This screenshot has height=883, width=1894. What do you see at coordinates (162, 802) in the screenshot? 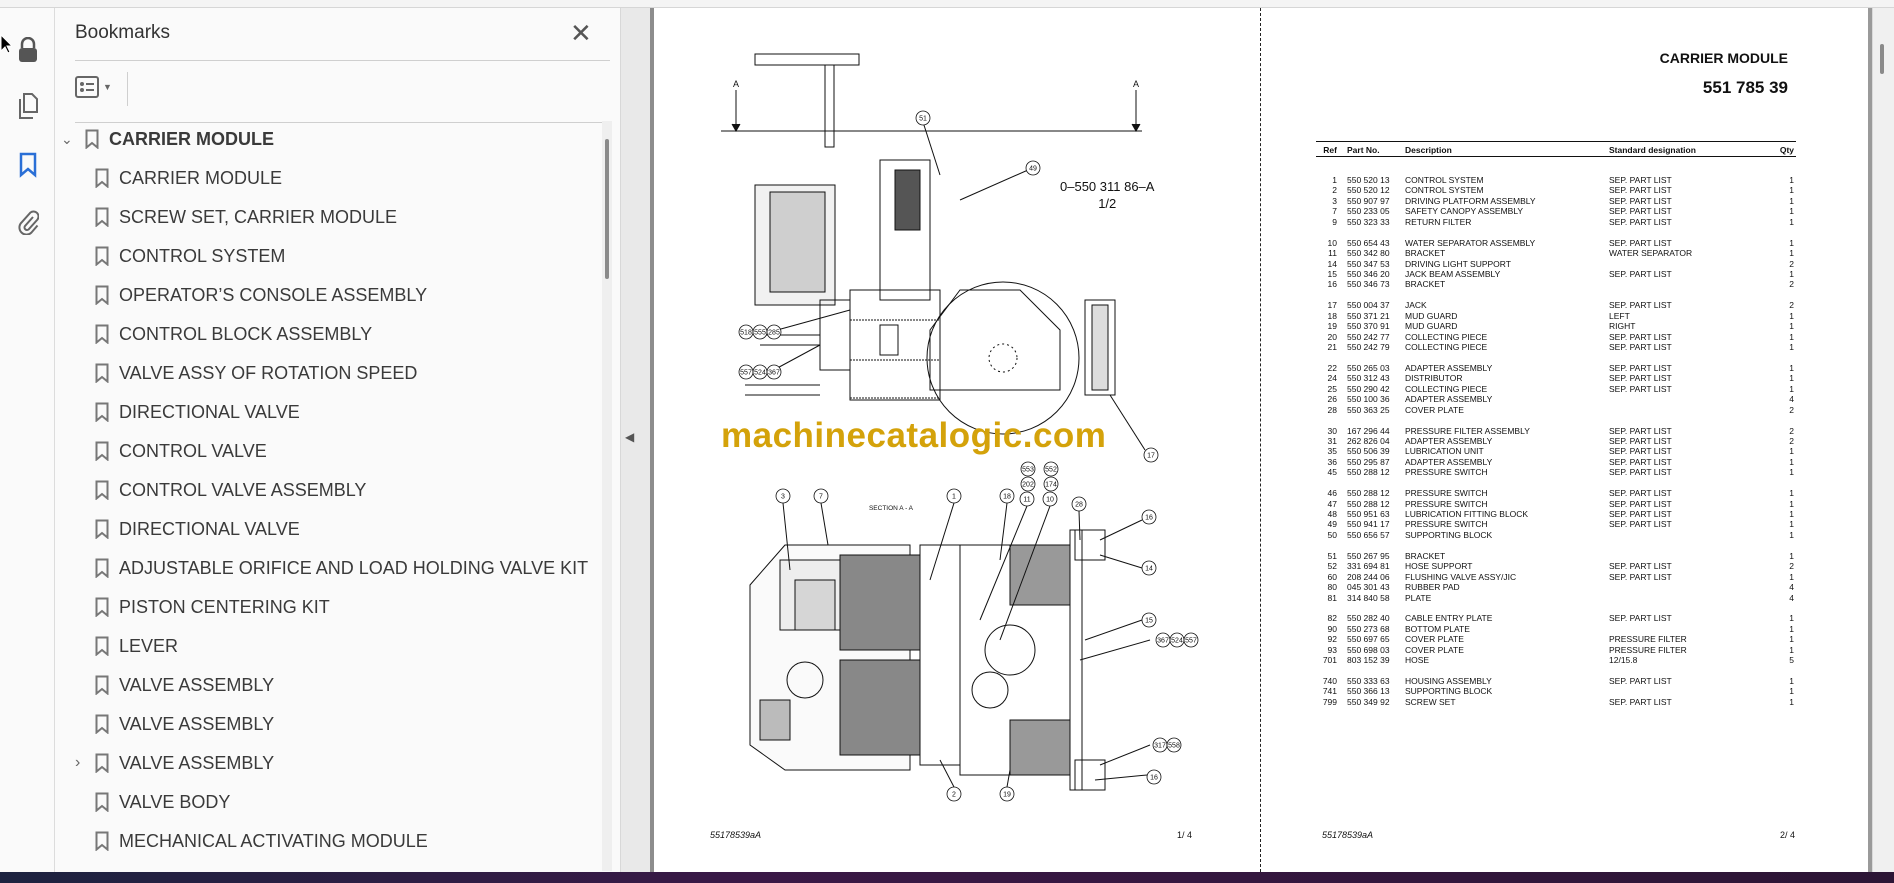
I see `bookmark-item: VALVE BODY` at bounding box center [162, 802].